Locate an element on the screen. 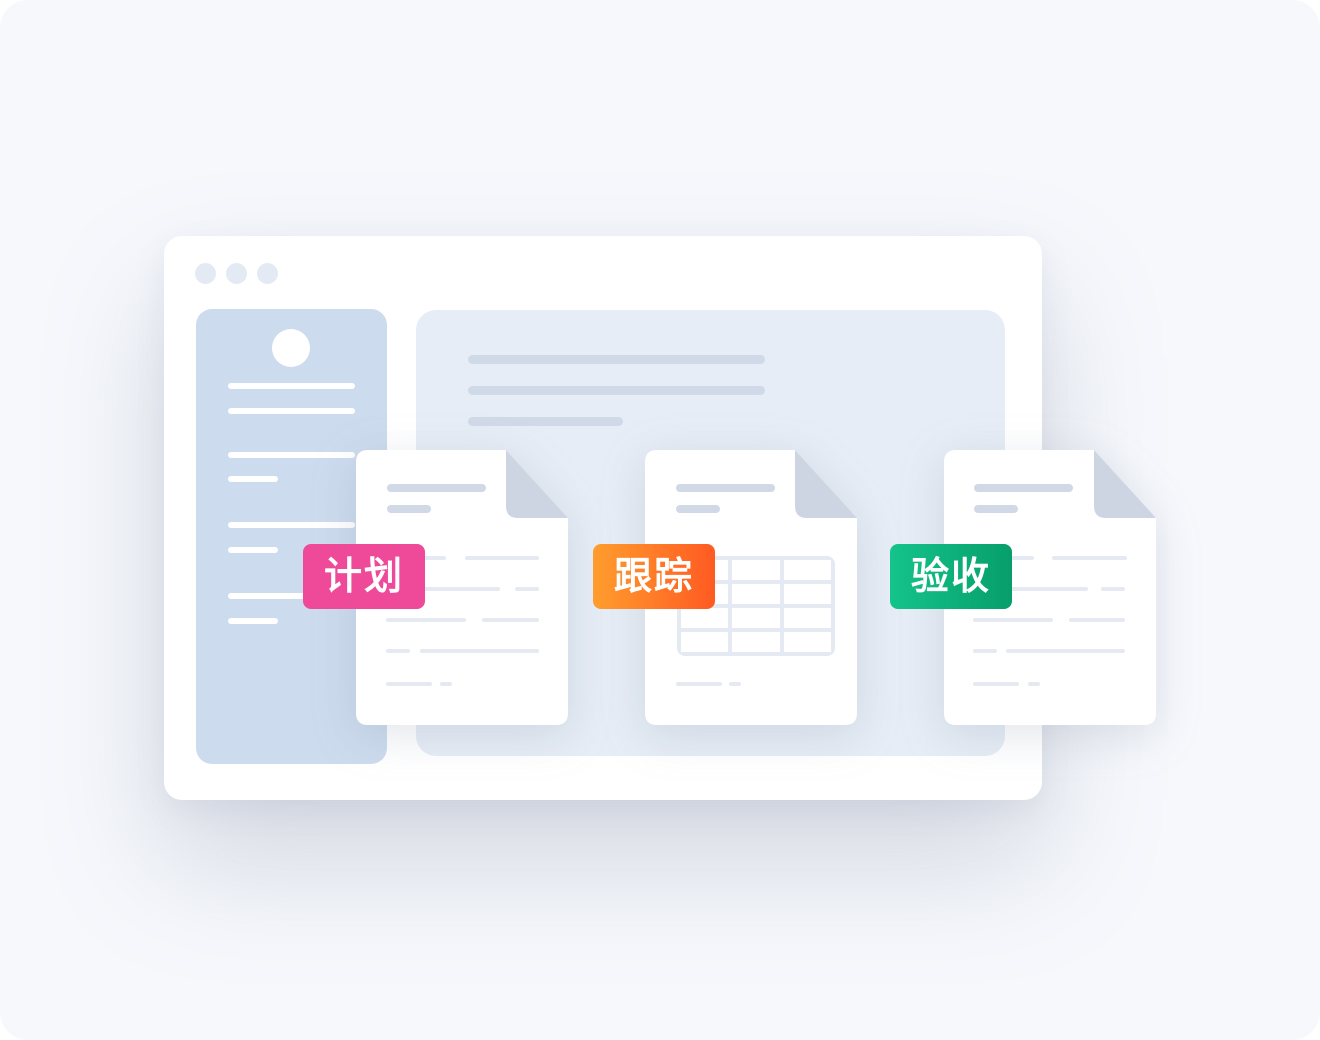  tag-track: 跟踪 is located at coordinates (654, 576).